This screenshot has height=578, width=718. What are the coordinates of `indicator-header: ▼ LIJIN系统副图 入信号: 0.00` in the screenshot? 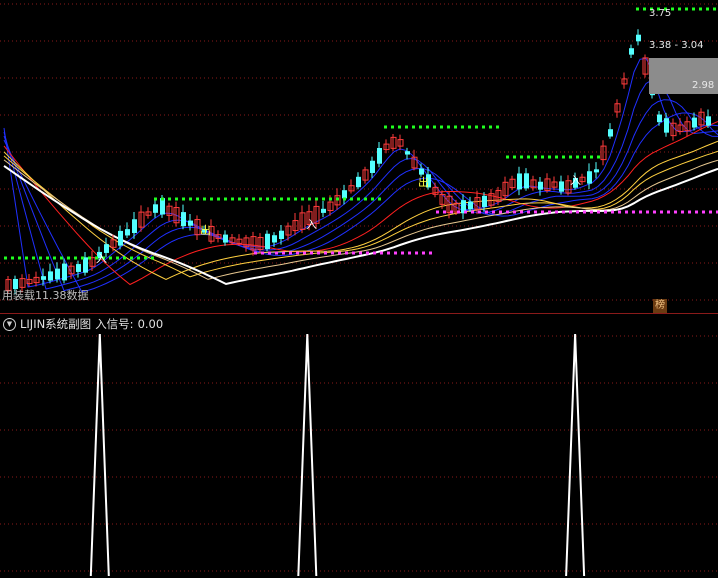 It's located at (85, 324).